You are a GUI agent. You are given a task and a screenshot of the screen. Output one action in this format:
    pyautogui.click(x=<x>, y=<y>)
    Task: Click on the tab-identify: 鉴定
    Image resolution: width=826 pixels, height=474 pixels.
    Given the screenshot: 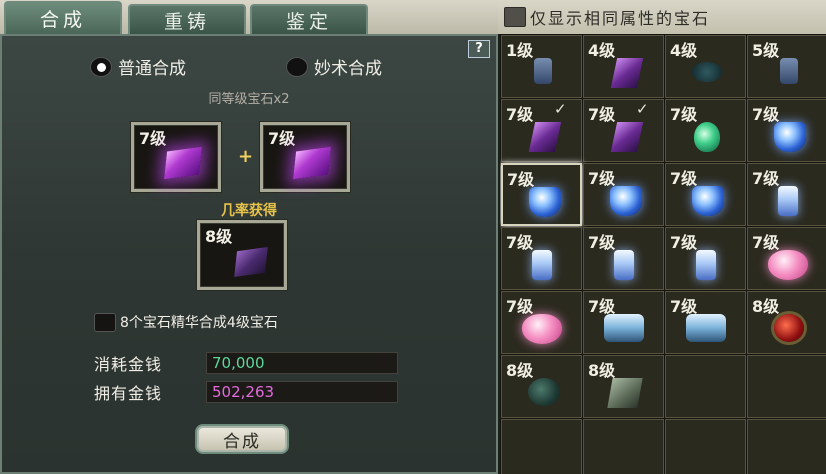 What is the action you would take?
    pyautogui.click(x=309, y=19)
    